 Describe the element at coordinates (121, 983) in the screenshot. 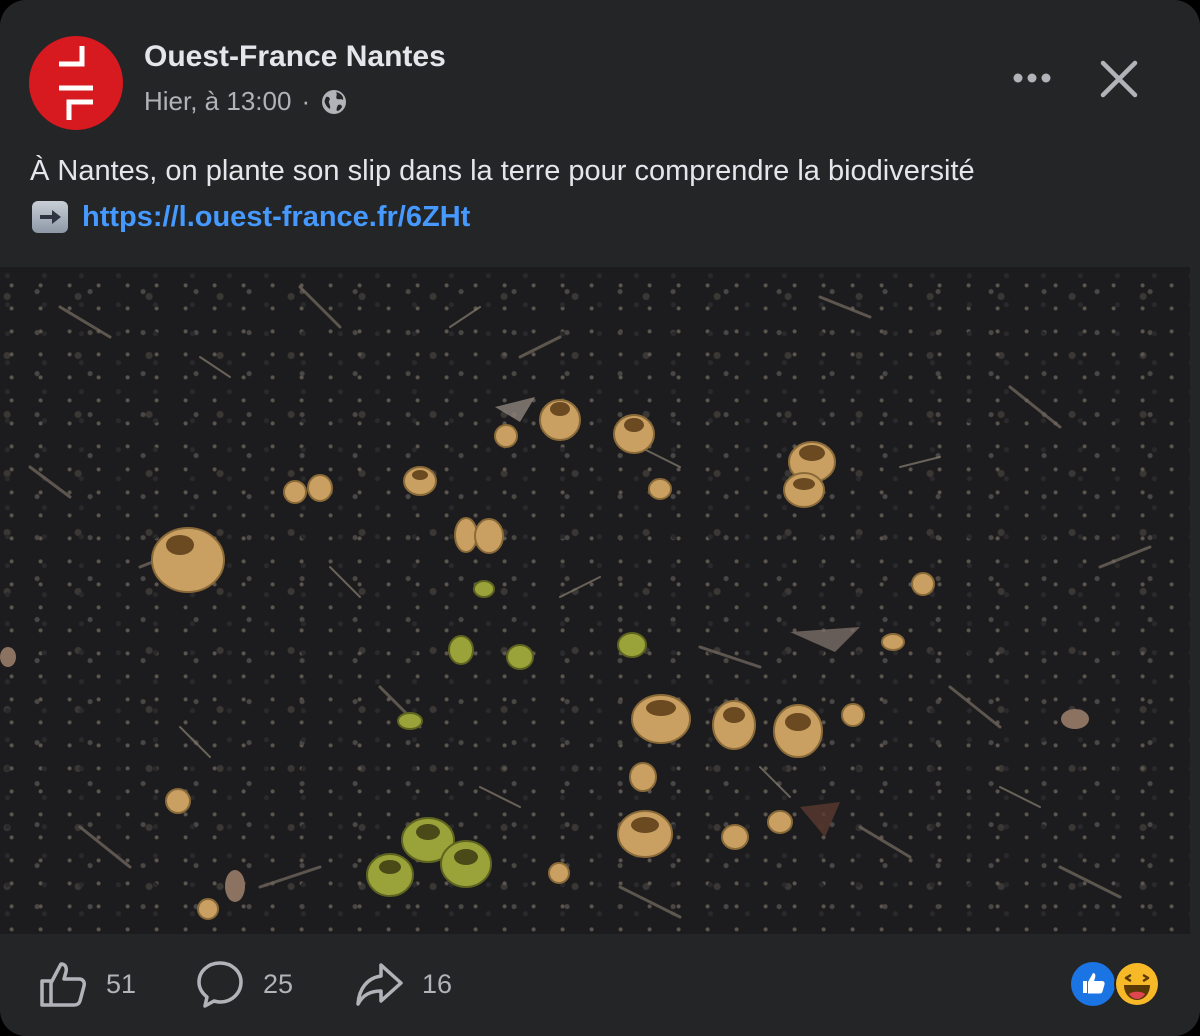

I see `like-count: 51` at that location.